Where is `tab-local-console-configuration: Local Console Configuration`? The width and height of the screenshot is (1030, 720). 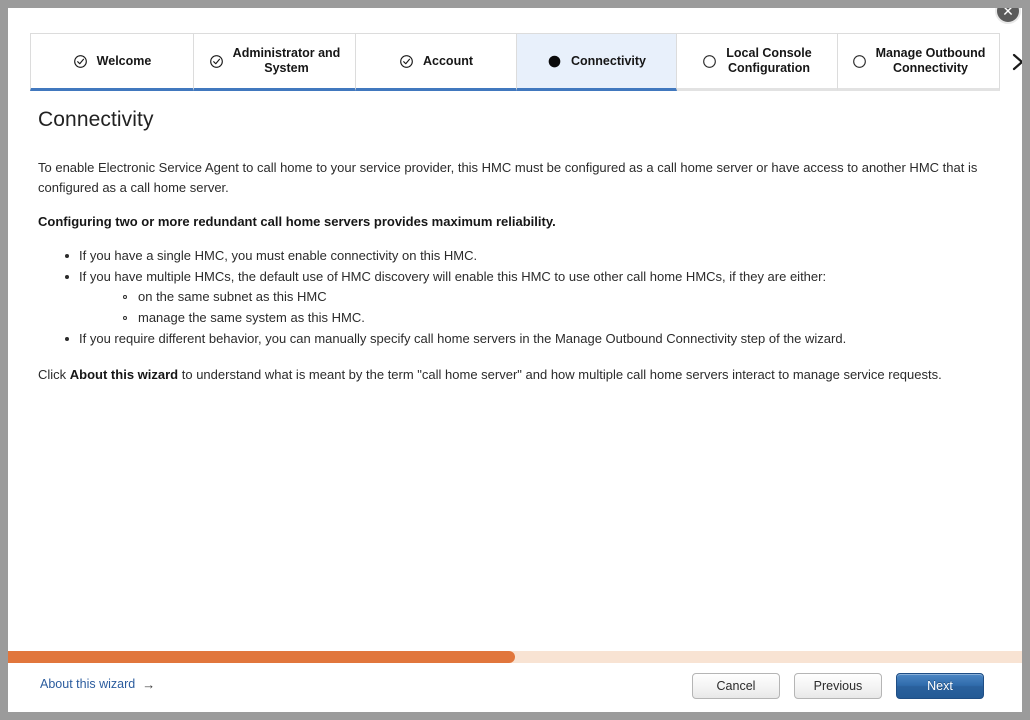 tab-local-console-configuration: Local Console Configuration is located at coordinates (757, 62).